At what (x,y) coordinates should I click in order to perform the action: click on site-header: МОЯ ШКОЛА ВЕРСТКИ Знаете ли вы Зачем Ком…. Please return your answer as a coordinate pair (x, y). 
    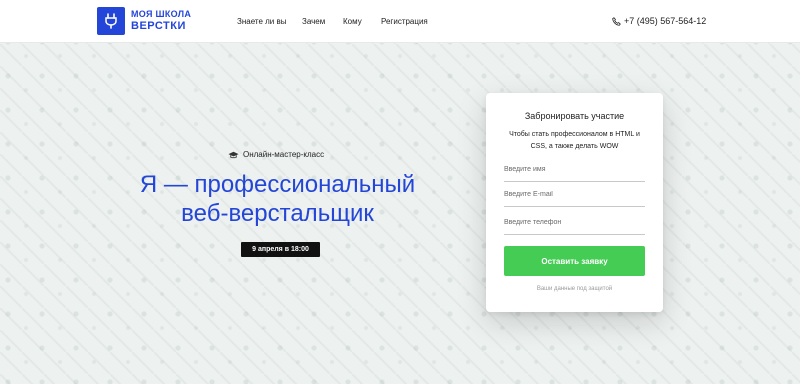
    Looking at the image, I should click on (400, 21).